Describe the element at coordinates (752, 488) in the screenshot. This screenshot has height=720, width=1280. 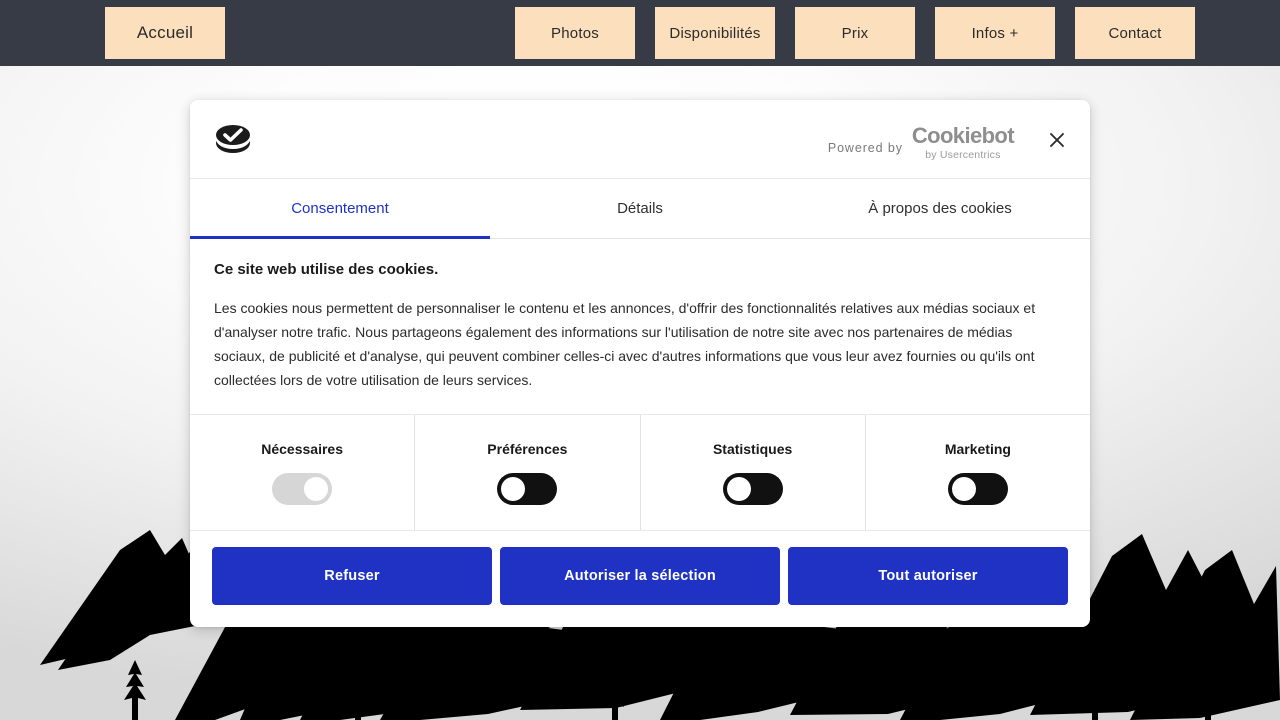
I see `toggle-statistiques` at that location.